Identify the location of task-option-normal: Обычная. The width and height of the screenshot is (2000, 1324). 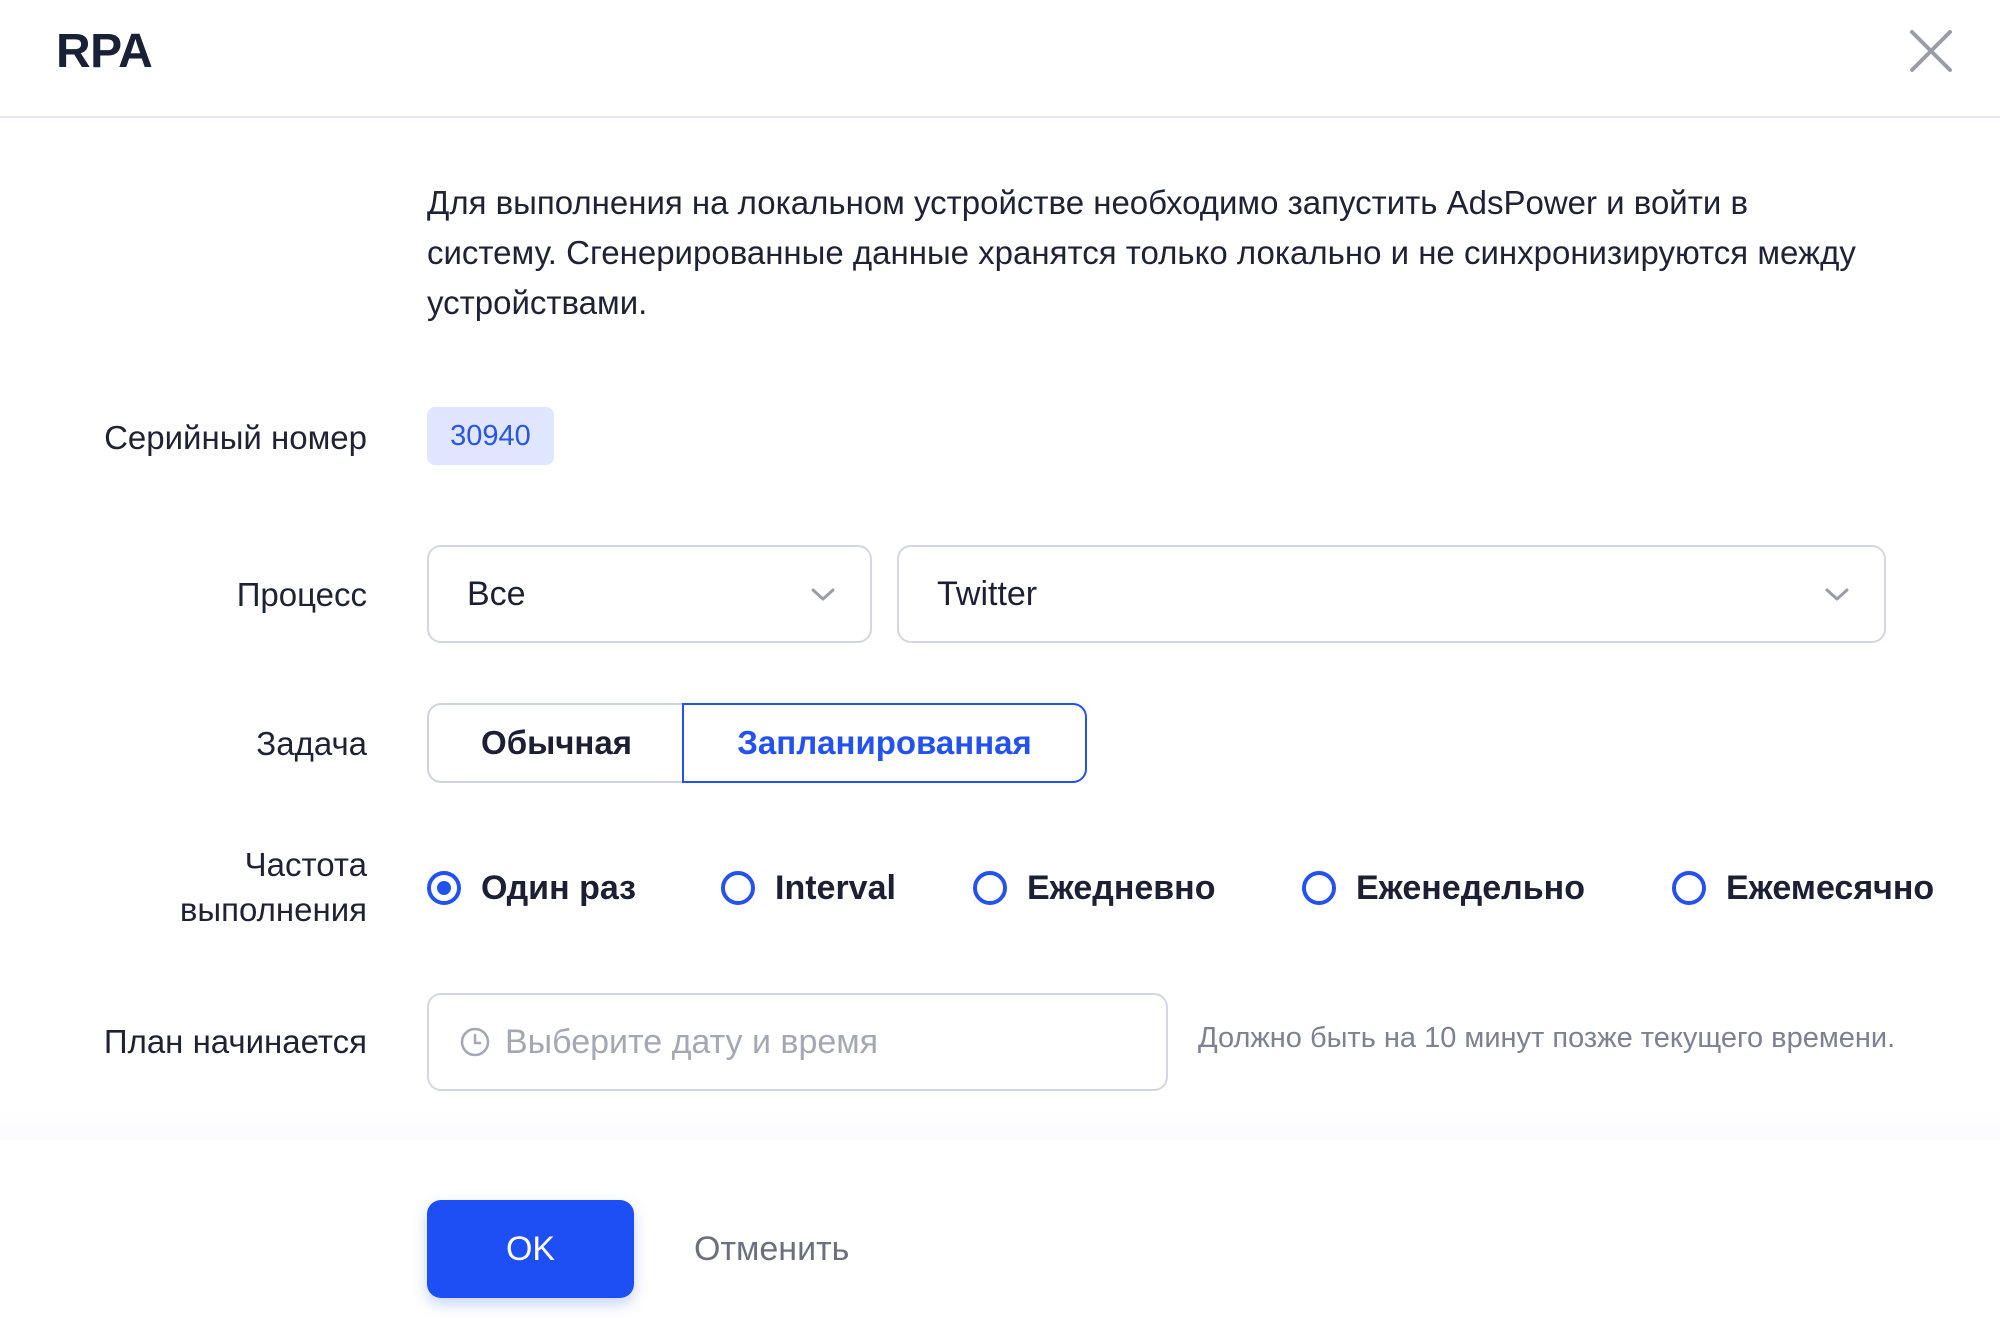
(555, 743).